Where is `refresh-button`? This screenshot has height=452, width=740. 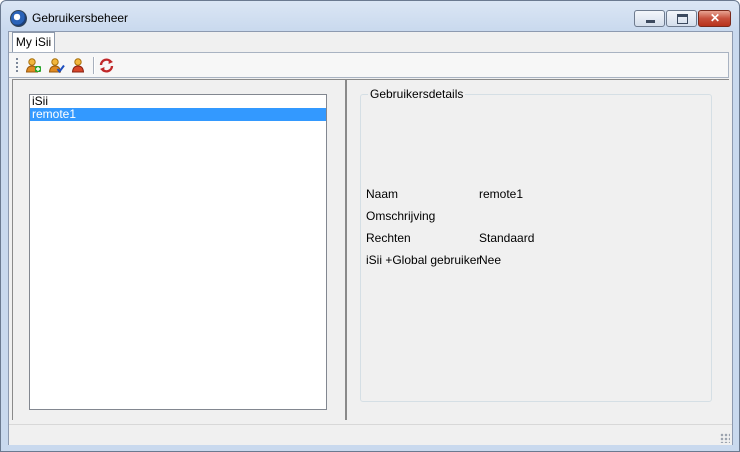
refresh-button is located at coordinates (106, 65).